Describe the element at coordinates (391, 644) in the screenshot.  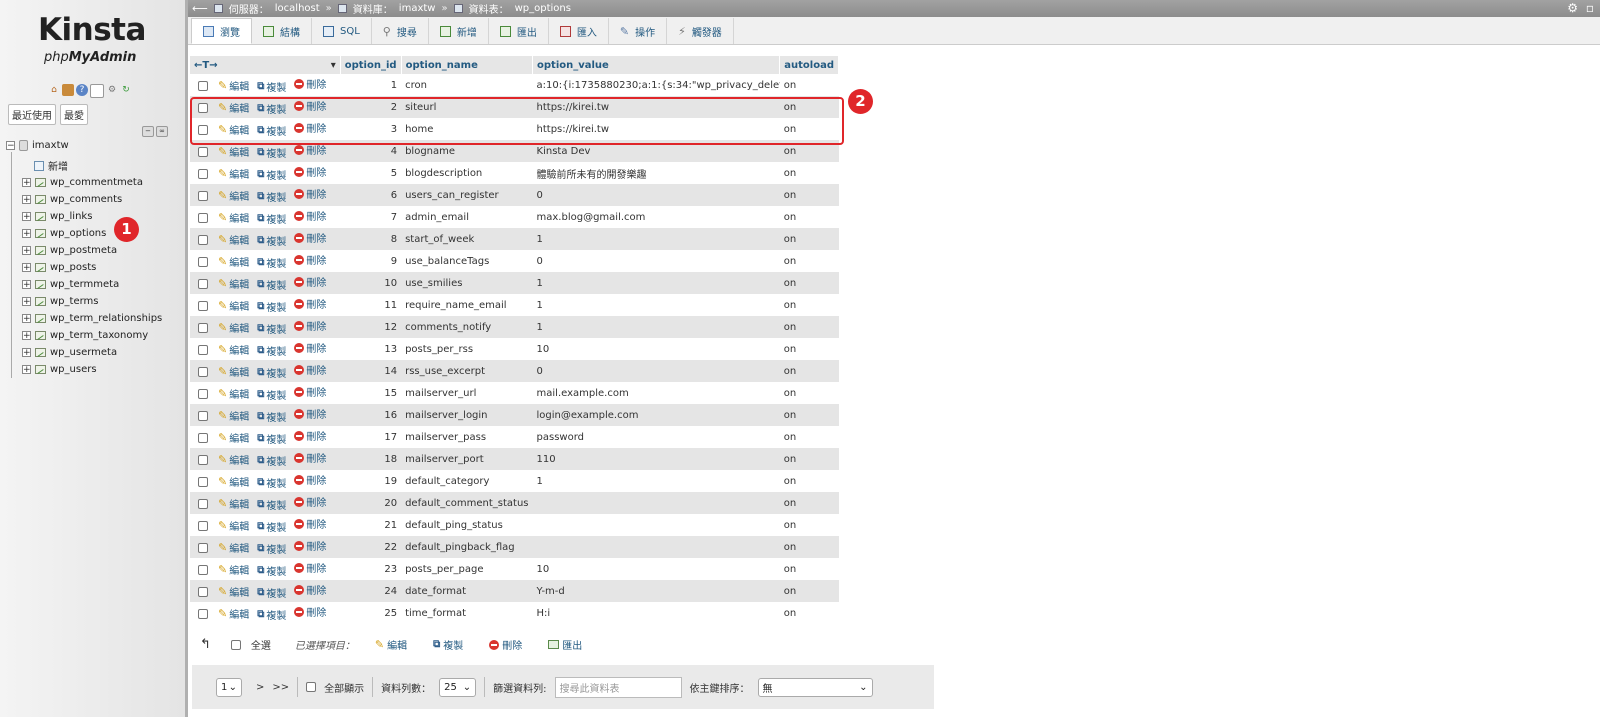
I see `bulk-edit-button: ✎ 編輯` at that location.